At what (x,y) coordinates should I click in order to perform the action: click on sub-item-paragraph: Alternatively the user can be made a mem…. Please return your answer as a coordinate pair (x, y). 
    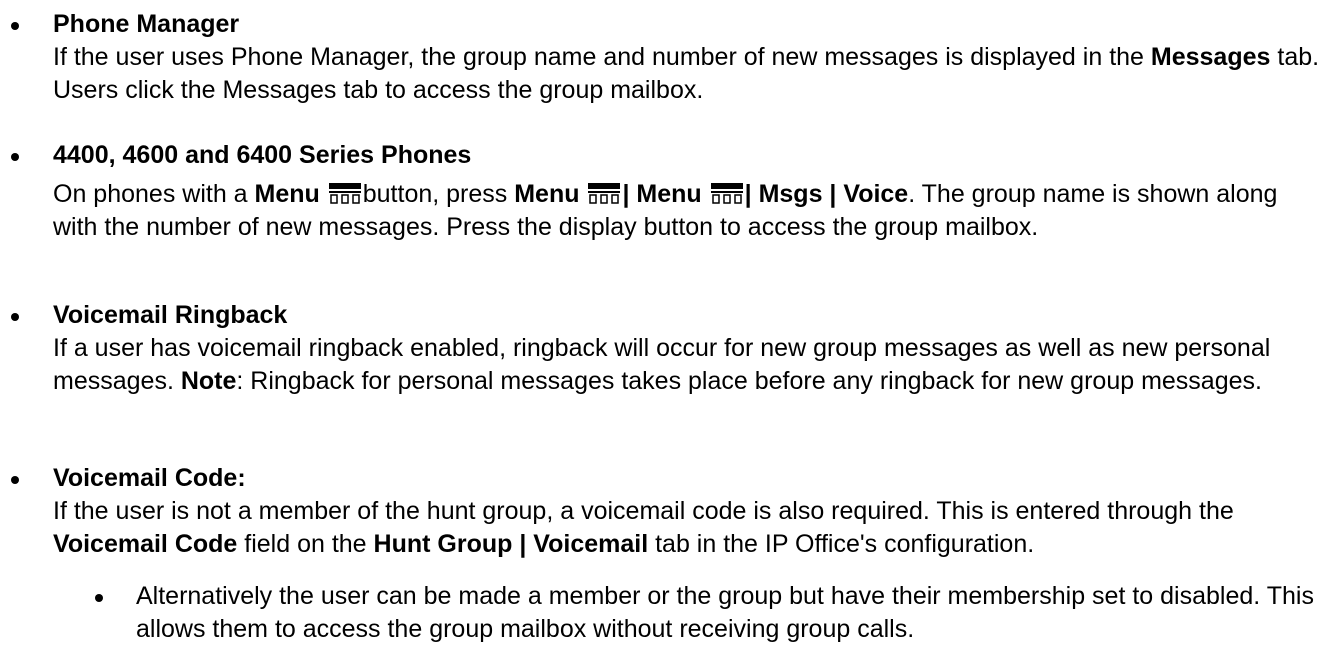
    Looking at the image, I should click on (725, 612).